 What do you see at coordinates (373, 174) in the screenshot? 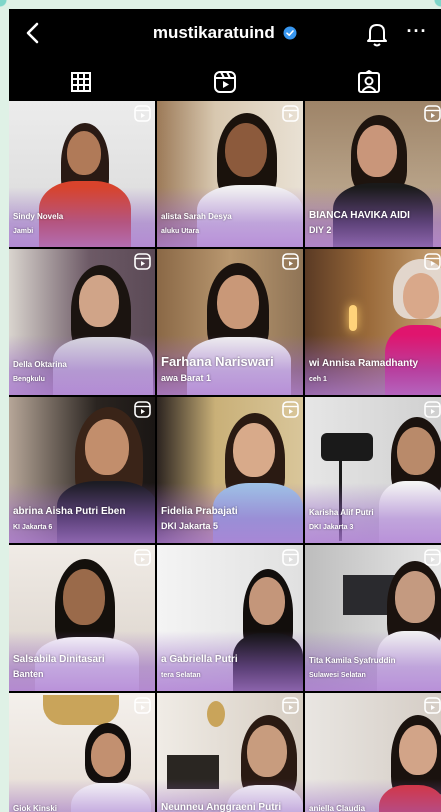
I see `post-tile: BIANCA HAVIKA AIDI DIY 2` at bounding box center [373, 174].